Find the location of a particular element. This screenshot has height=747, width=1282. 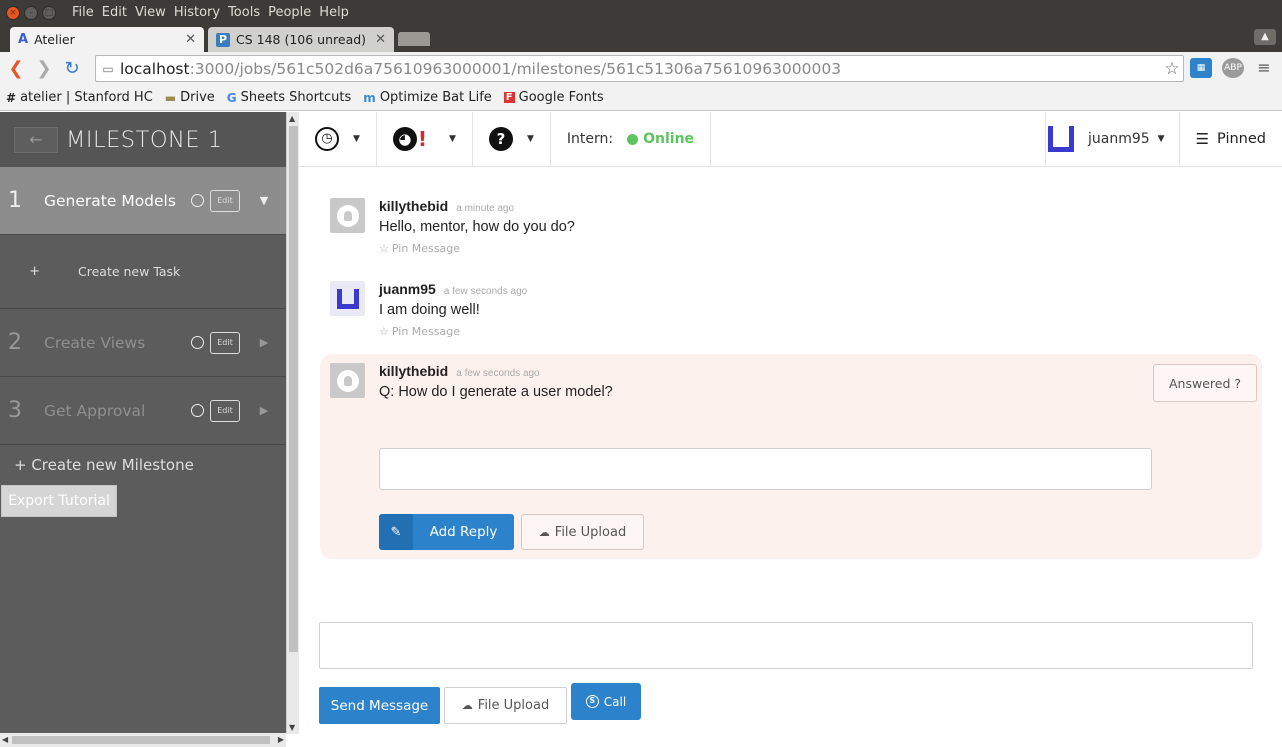

reload-icon: ↻ is located at coordinates (72, 68).